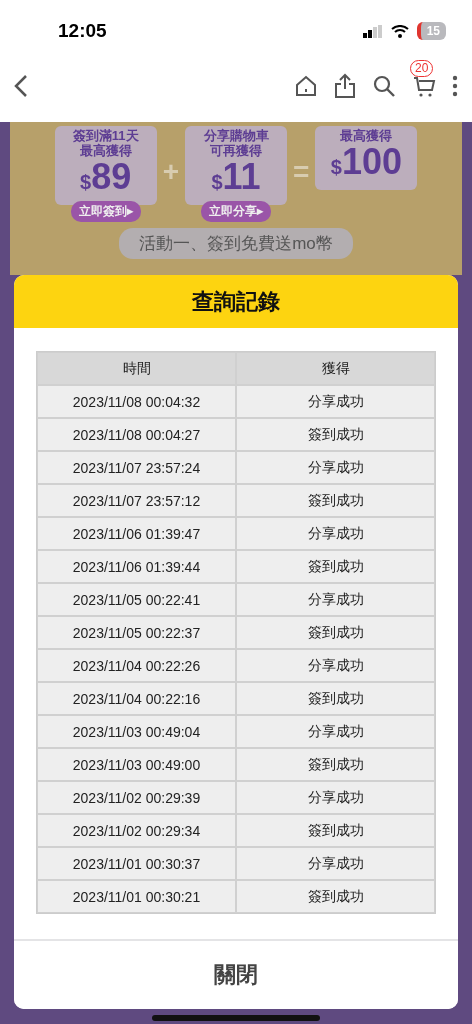  I want to click on dialog-title: 查詢記錄, so click(236, 301).